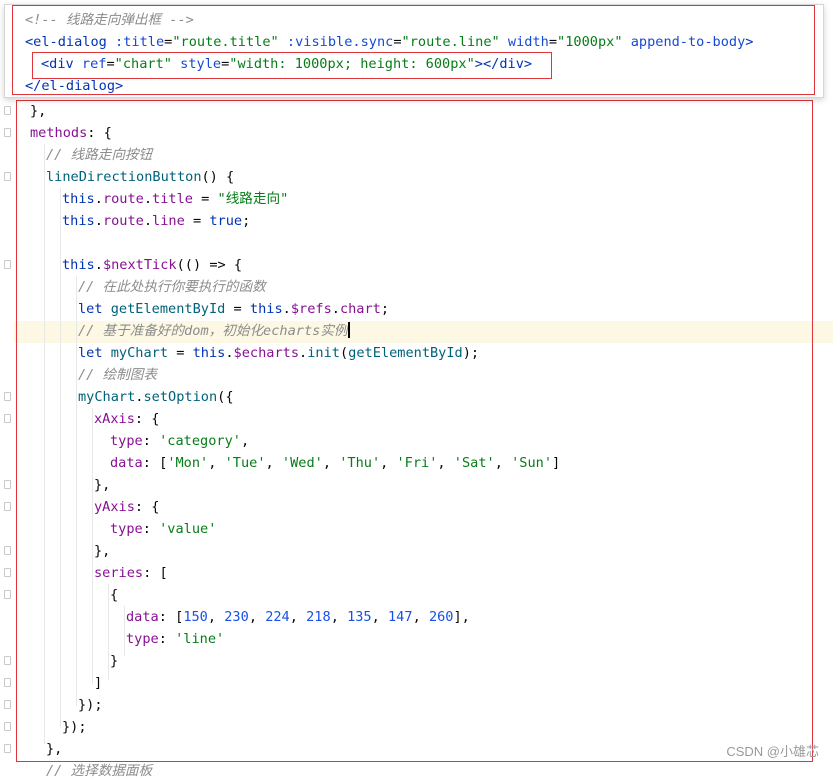 The image size is (833, 782). Describe the element at coordinates (360, 309) in the screenshot. I see `code-token: chart` at that location.